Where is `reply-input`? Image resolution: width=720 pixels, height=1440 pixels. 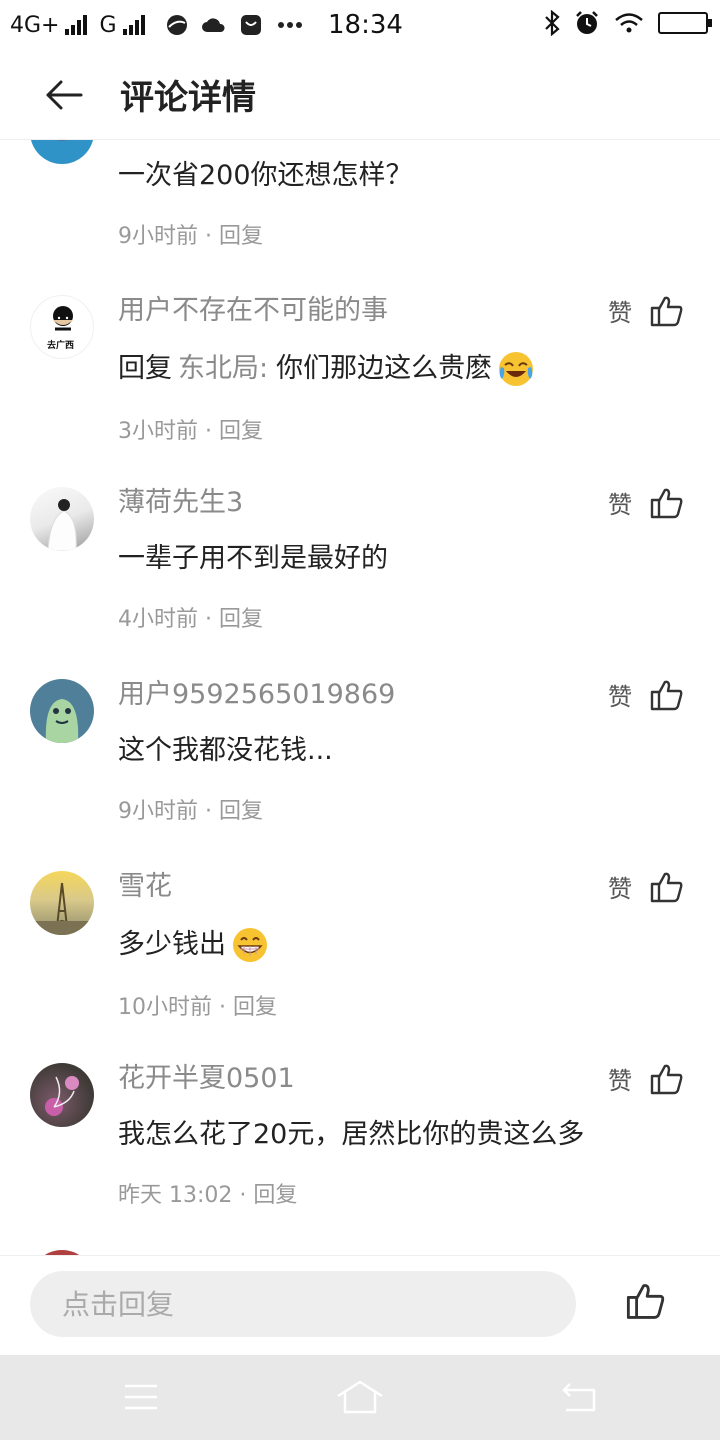 reply-input is located at coordinates (303, 1304).